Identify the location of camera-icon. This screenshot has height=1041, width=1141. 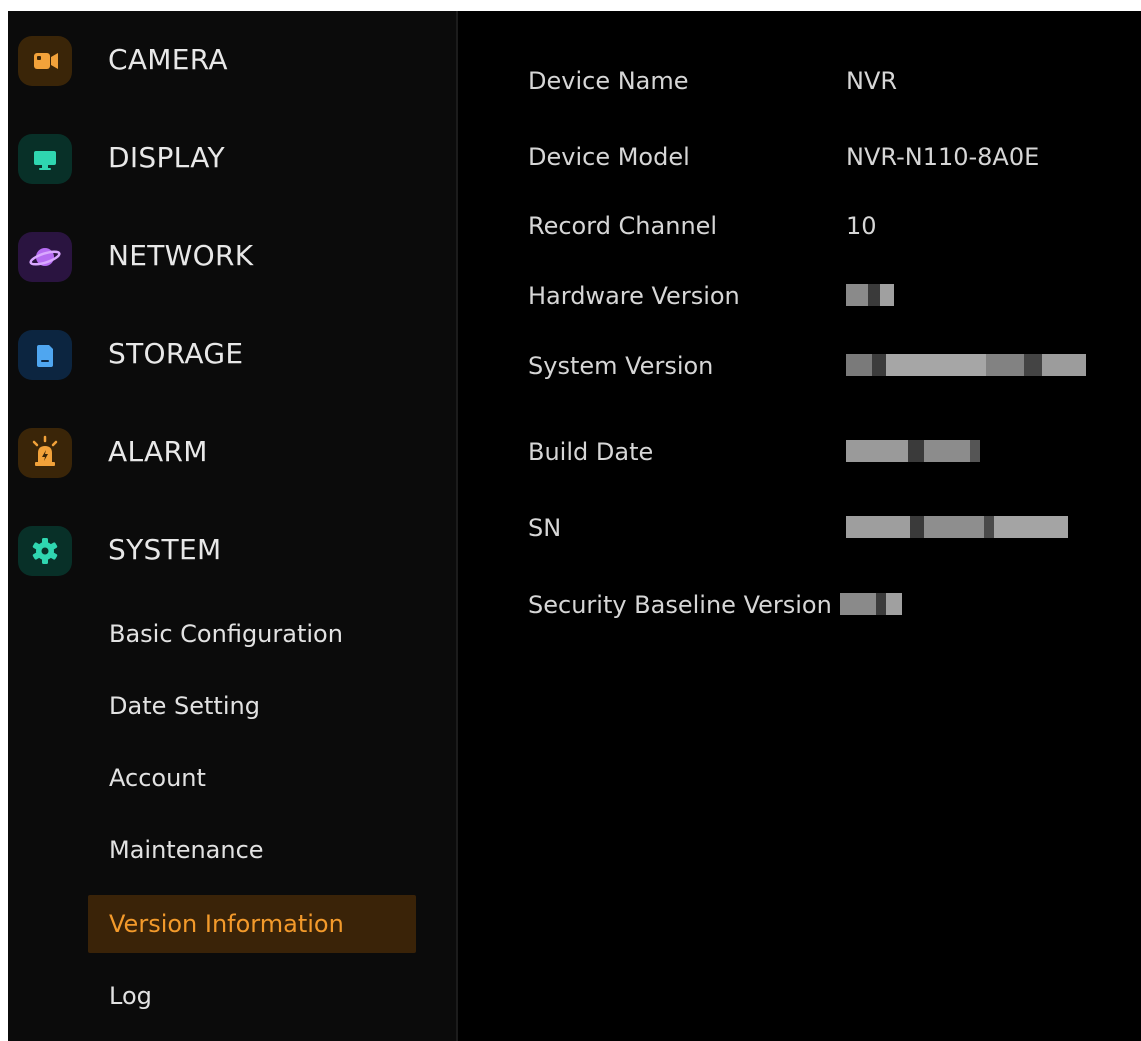
(45, 61).